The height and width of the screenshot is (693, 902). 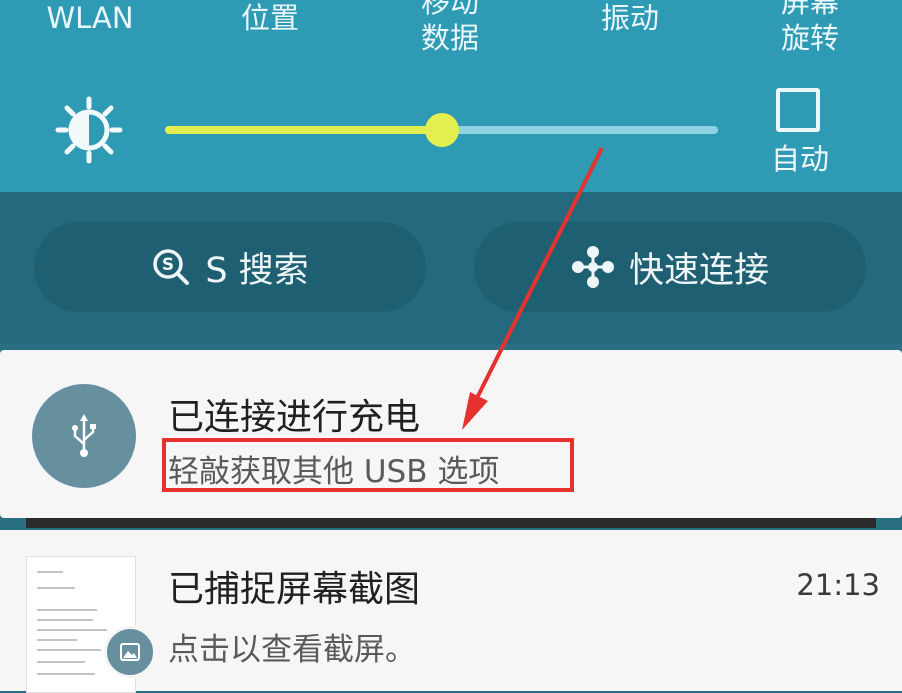 I want to click on gallery-icon-badge, so click(x=130, y=652).